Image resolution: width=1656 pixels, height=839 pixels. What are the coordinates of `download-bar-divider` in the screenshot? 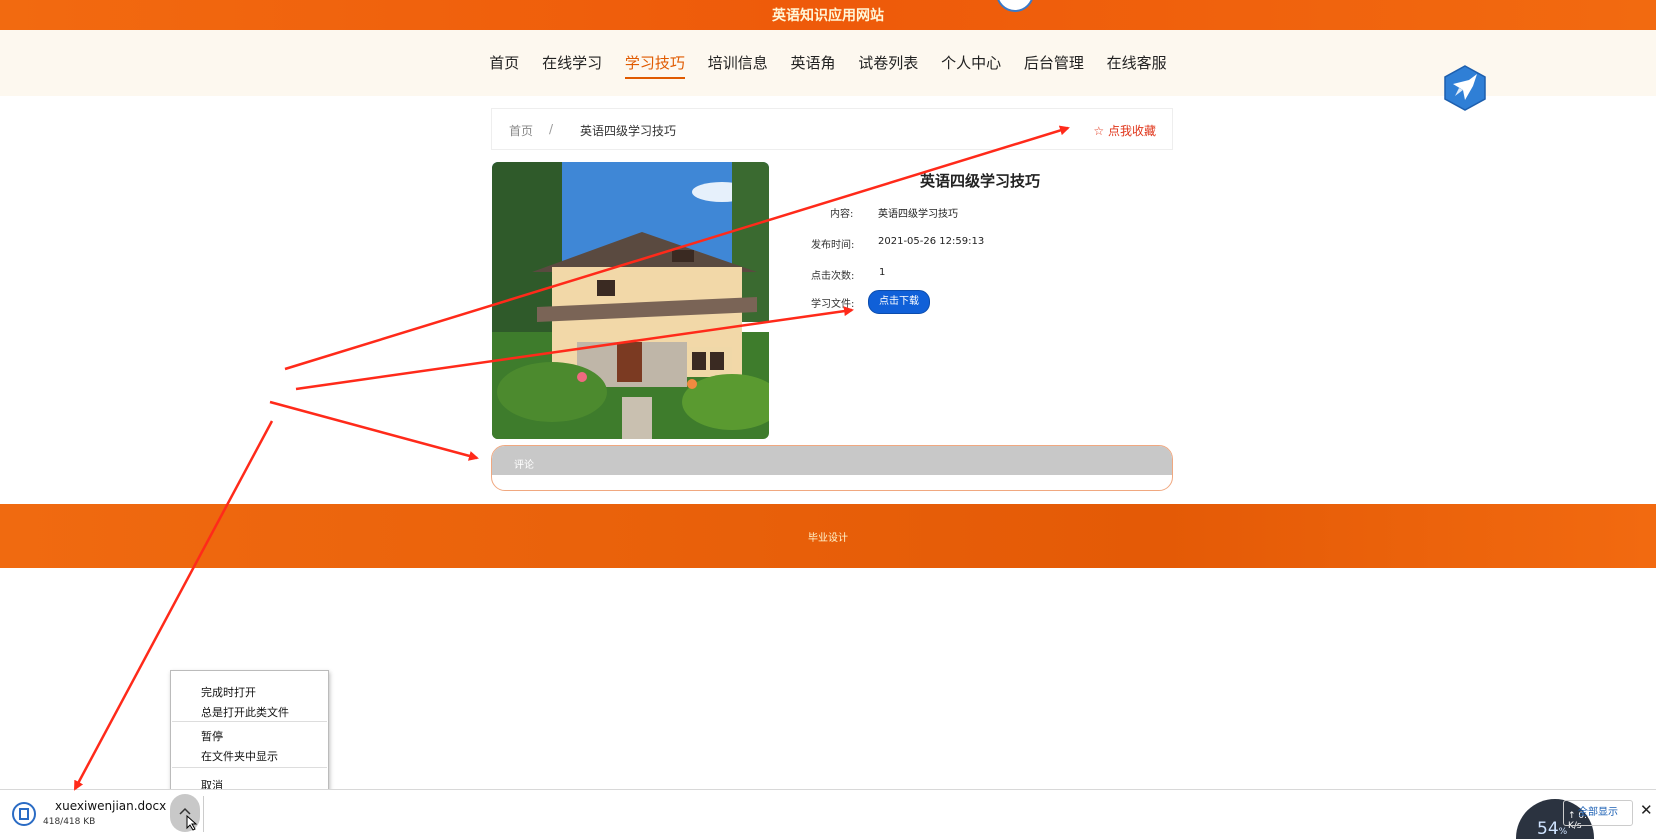 It's located at (203, 814).